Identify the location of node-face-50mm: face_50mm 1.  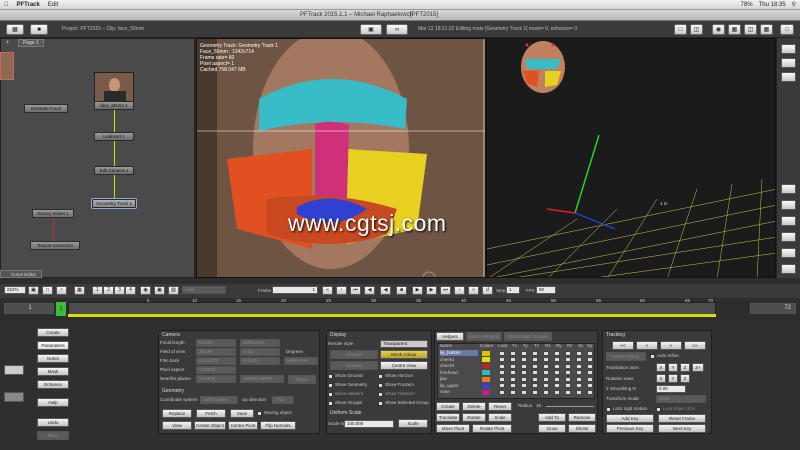
(114, 105).